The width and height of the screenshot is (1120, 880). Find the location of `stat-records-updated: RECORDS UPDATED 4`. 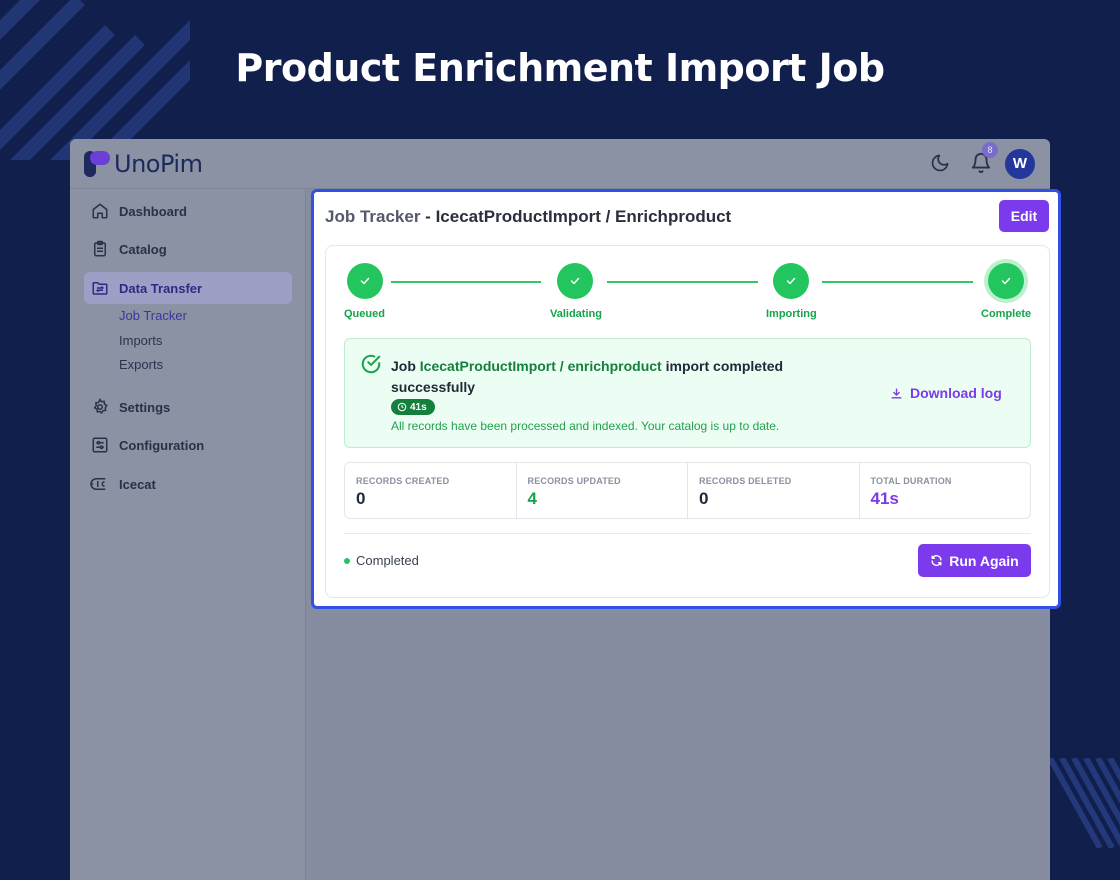

stat-records-updated: RECORDS UPDATED 4 is located at coordinates (602, 490).